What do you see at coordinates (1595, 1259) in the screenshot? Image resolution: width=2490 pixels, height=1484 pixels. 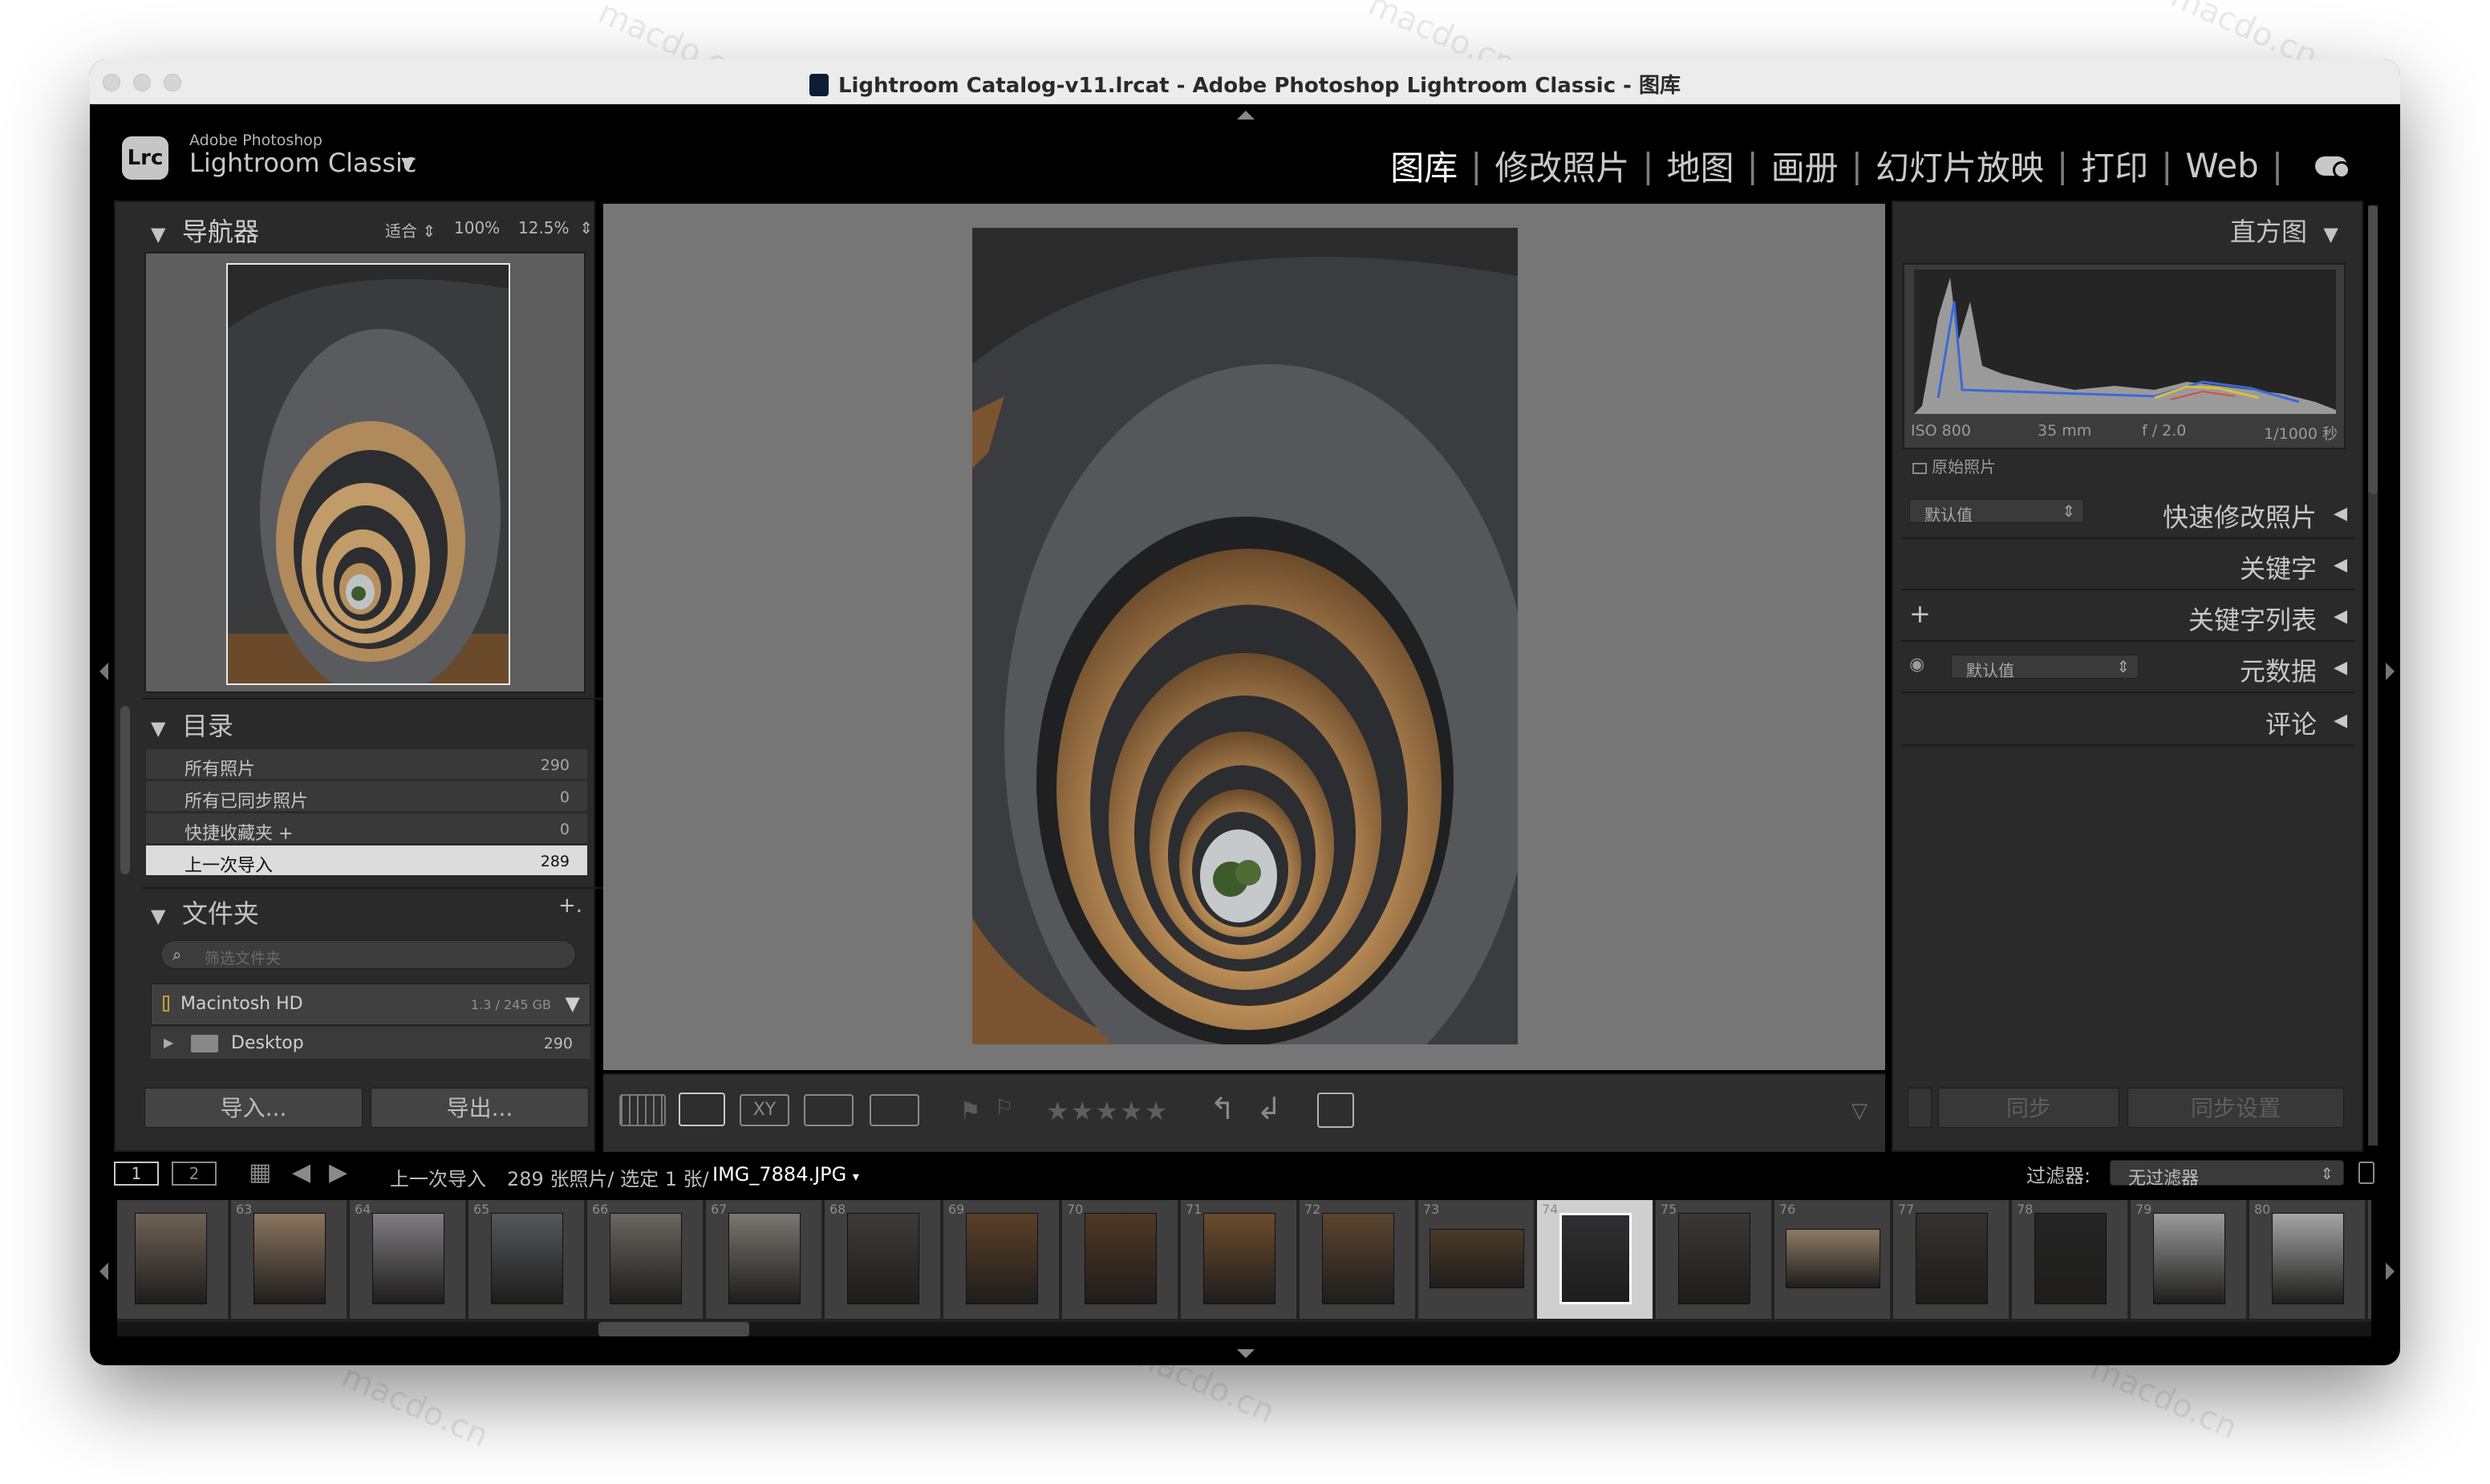 I see `filmstrip-cell: 74` at bounding box center [1595, 1259].